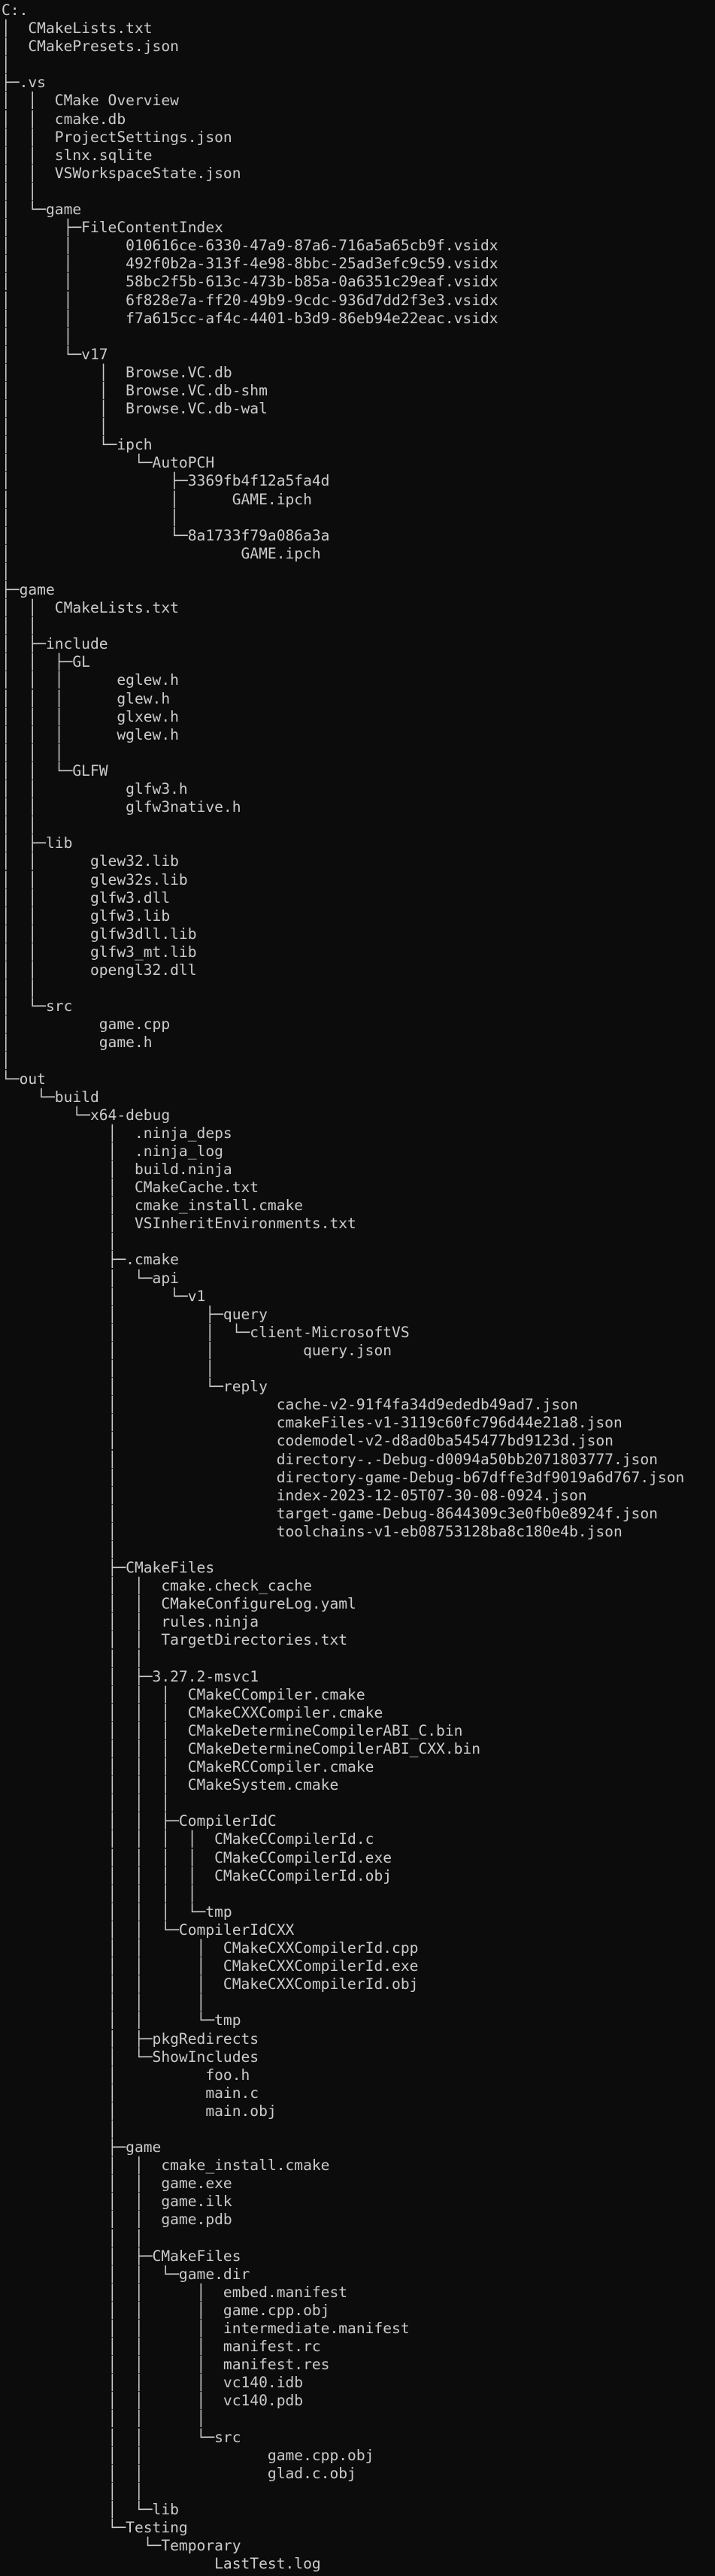 The width and height of the screenshot is (715, 2576). I want to click on tree-line: │ CMakeLists.txt, so click(77, 29).